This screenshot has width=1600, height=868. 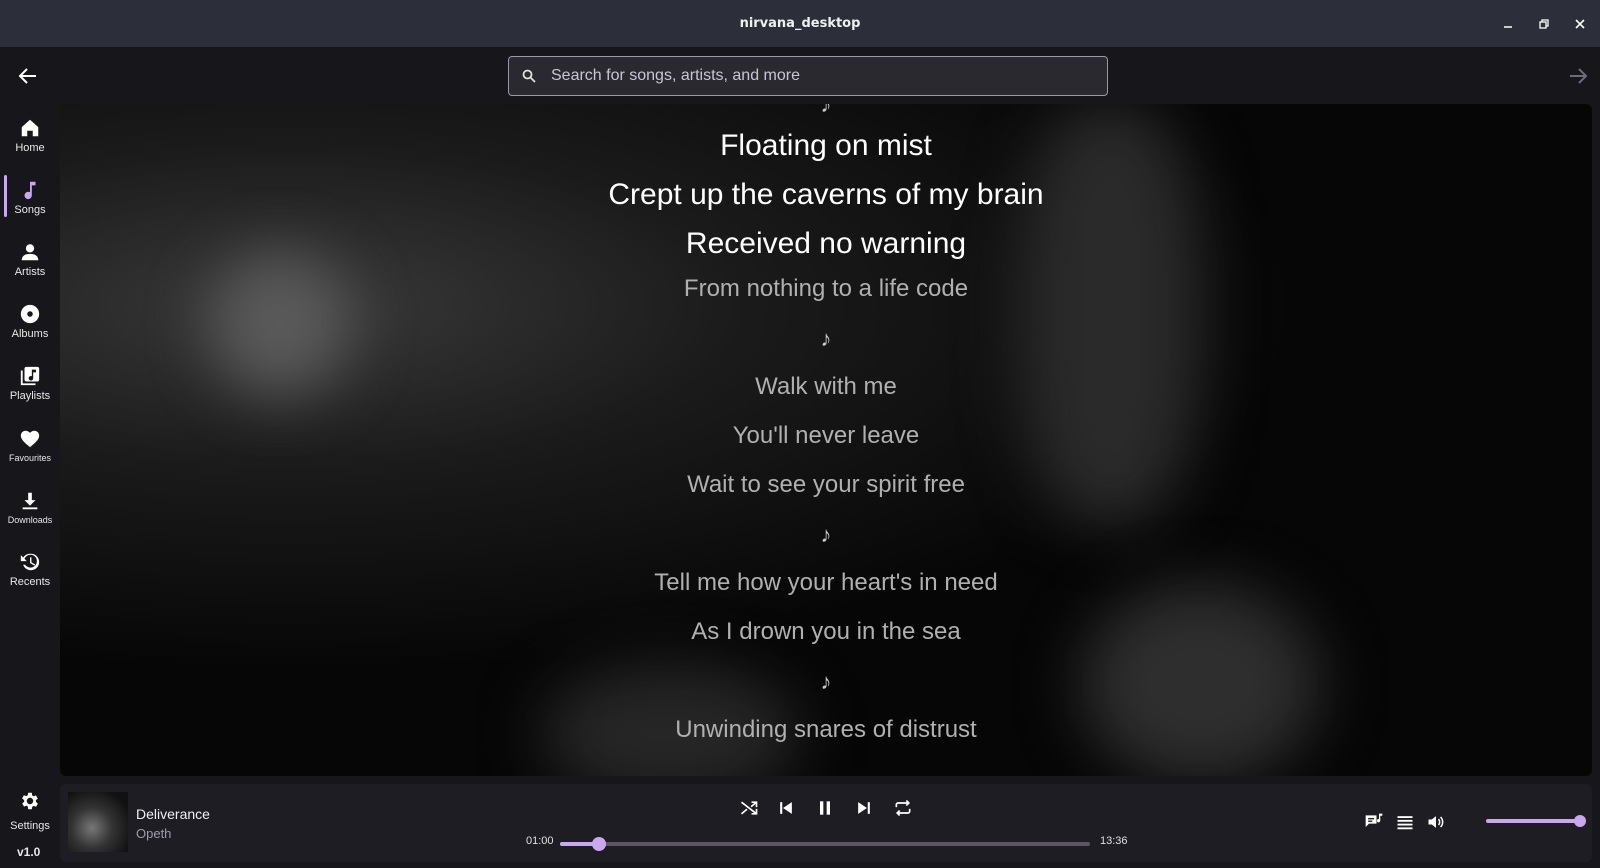 I want to click on skip-next-icon, so click(x=864, y=808).